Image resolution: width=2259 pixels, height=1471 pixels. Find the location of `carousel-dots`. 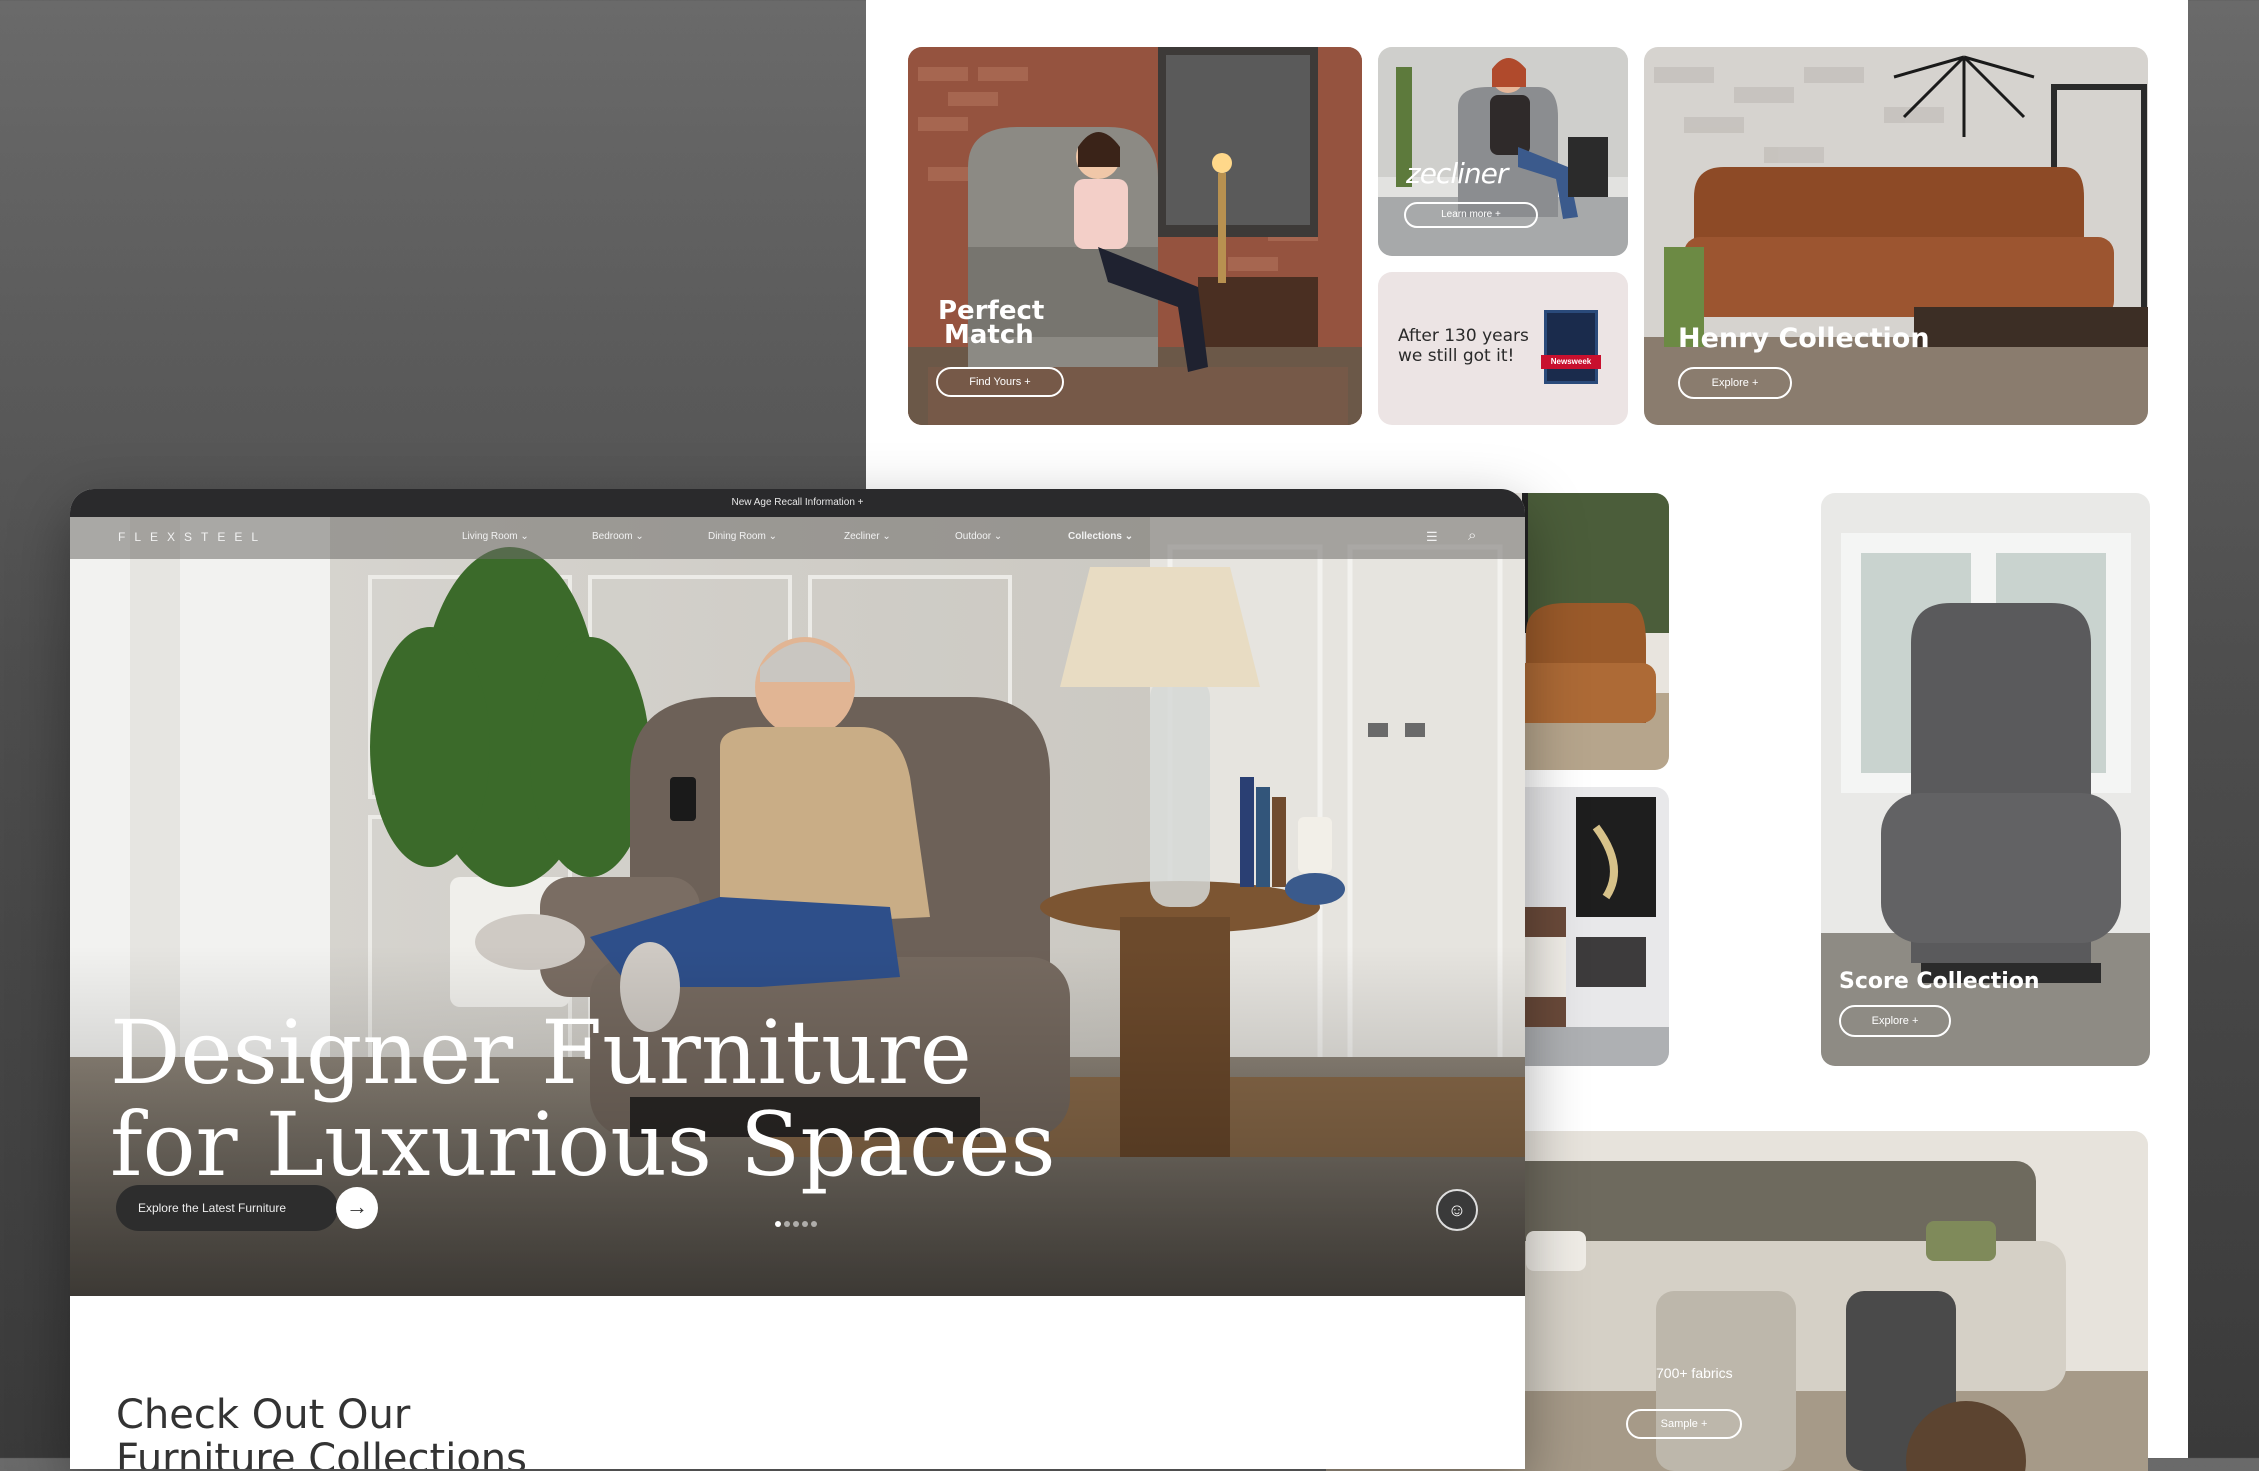

carousel-dots is located at coordinates (797, 1223).